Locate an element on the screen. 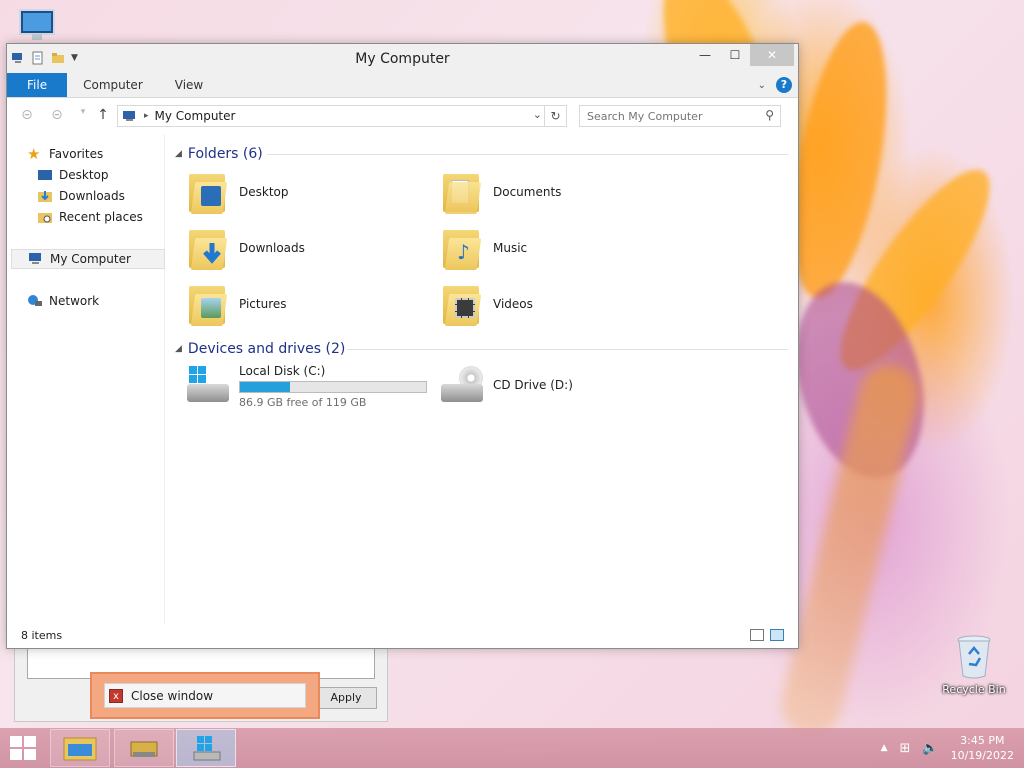  drive-usage-bar is located at coordinates (333, 387).